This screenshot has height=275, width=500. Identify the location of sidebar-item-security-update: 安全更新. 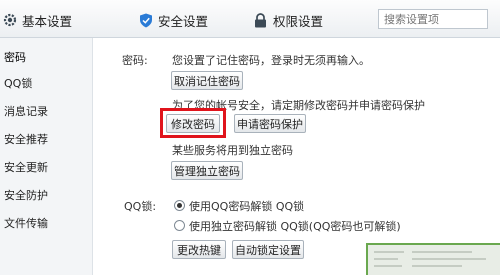
(26, 167).